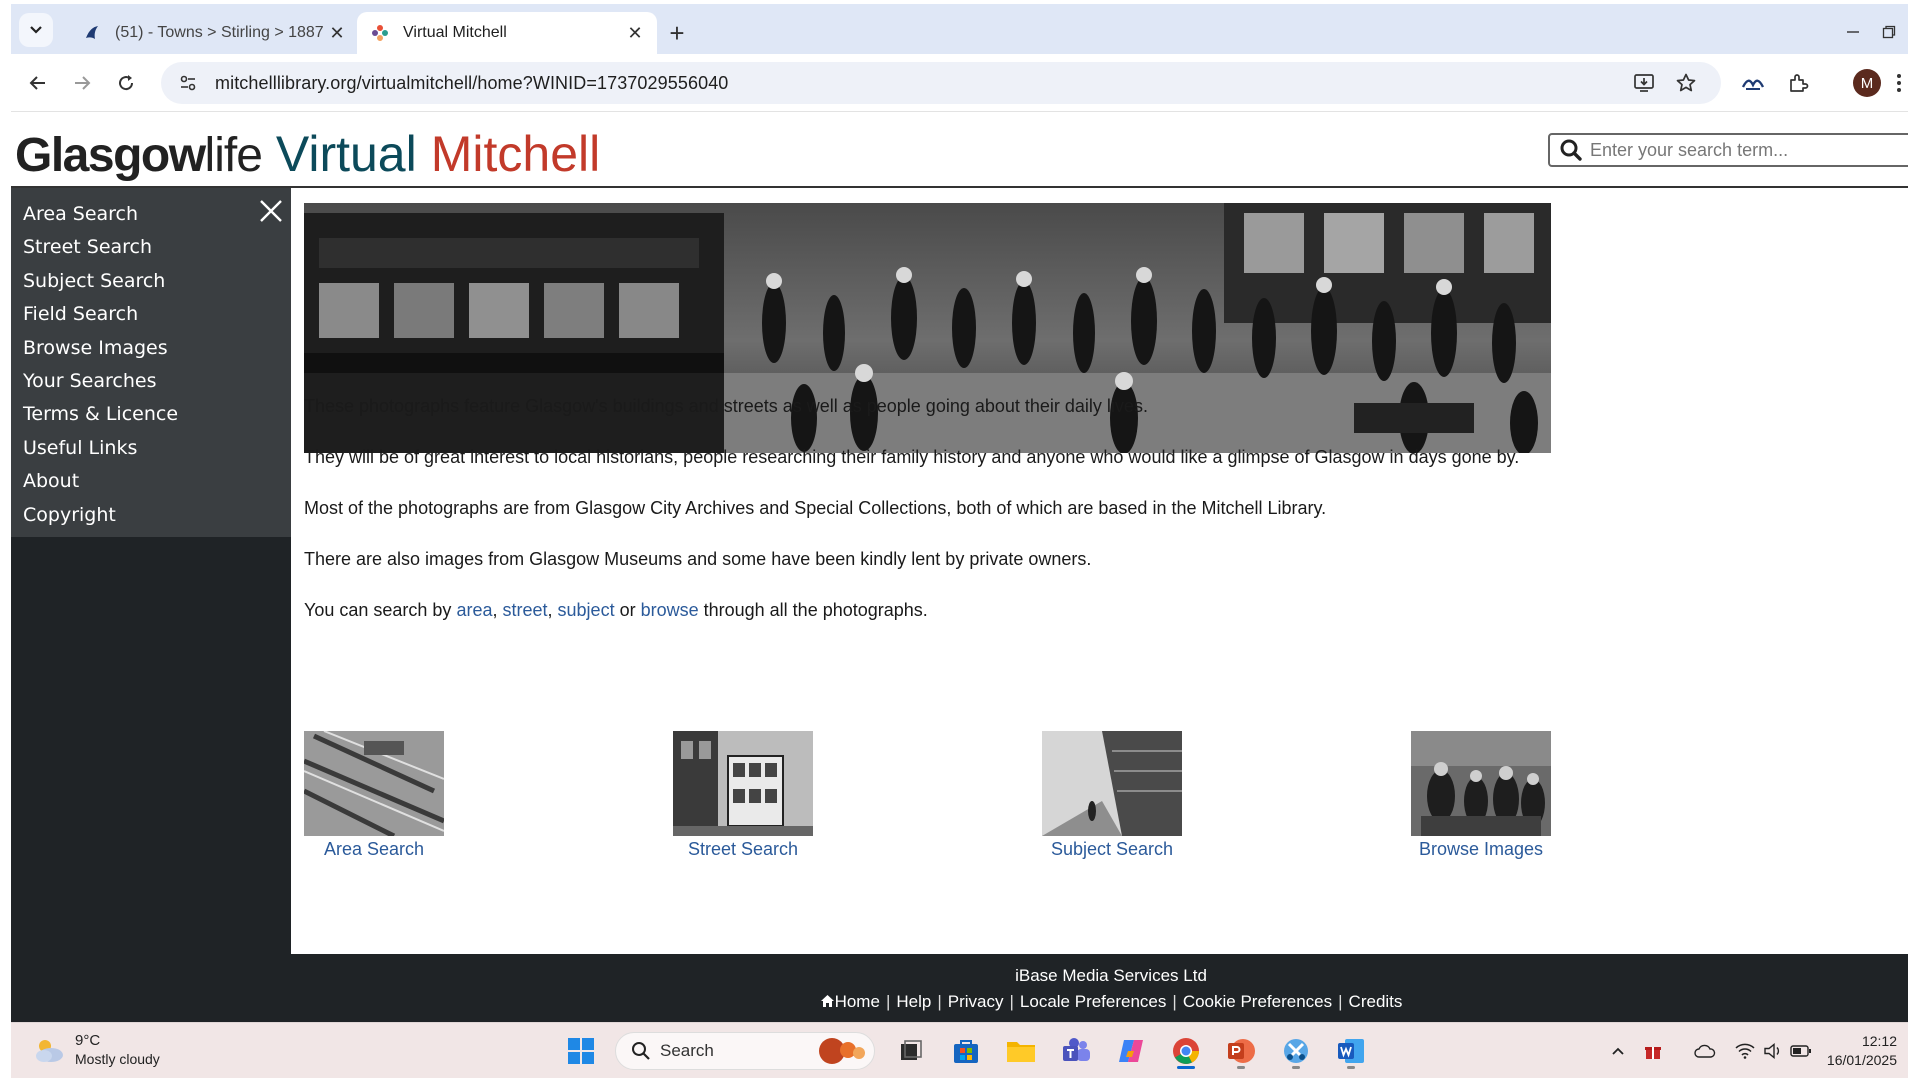 The image size is (1908, 1078). I want to click on store-icon, so click(966, 1051).